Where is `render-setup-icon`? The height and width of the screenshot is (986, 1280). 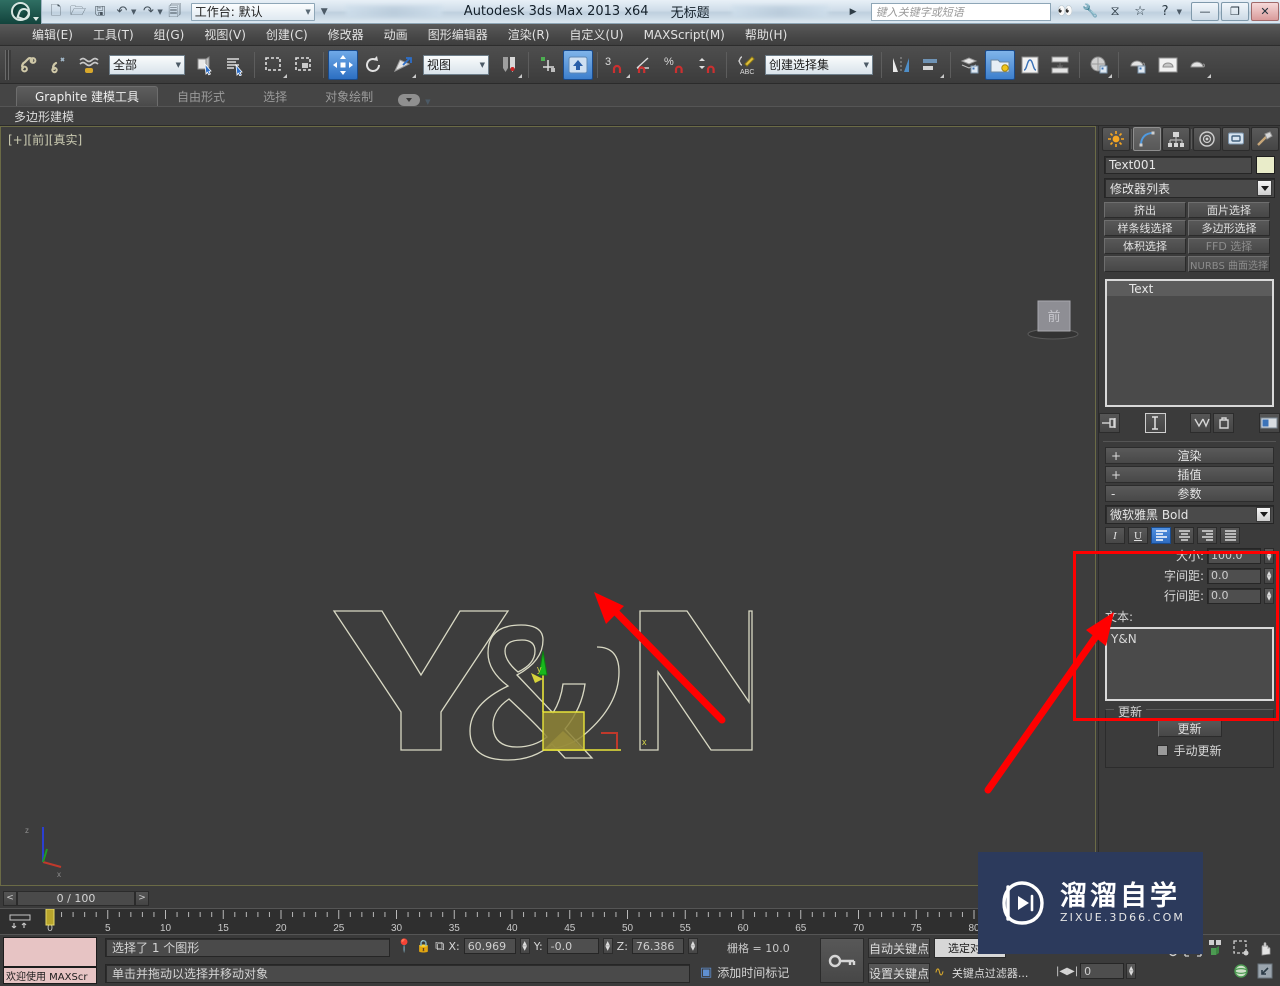
render-setup-icon is located at coordinates (1138, 65).